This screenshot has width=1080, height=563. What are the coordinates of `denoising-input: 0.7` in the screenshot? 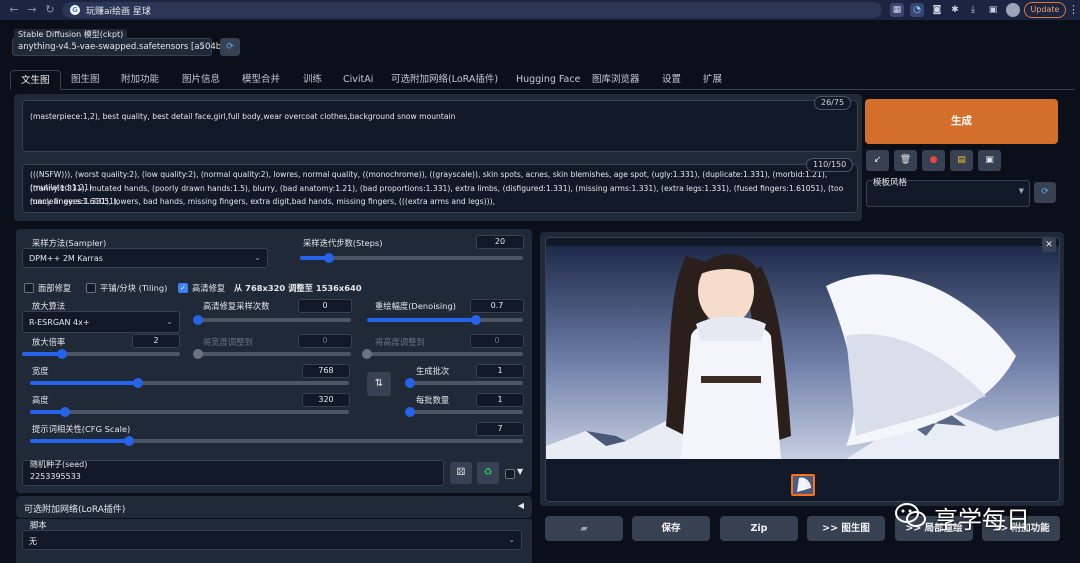 It's located at (497, 306).